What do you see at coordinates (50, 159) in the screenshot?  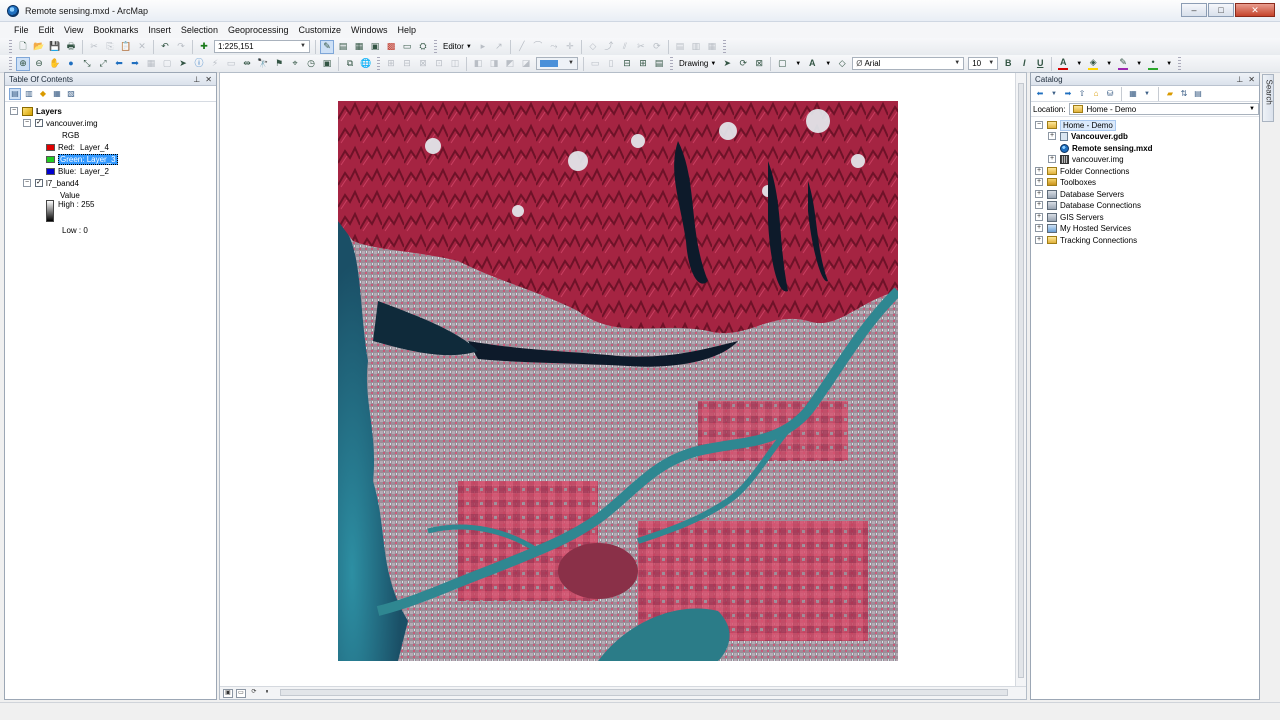 I see `green-band-swatch` at bounding box center [50, 159].